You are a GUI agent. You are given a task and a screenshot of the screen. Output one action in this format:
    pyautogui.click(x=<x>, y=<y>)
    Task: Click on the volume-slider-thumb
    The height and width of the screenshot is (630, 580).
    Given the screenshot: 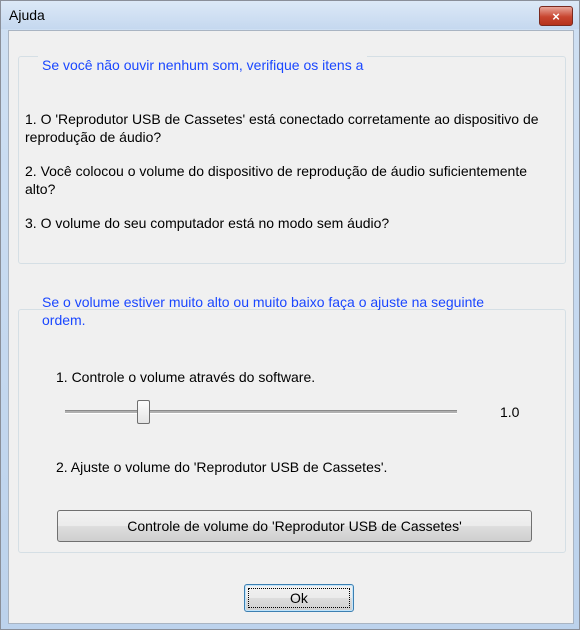 What is the action you would take?
    pyautogui.click(x=143, y=412)
    